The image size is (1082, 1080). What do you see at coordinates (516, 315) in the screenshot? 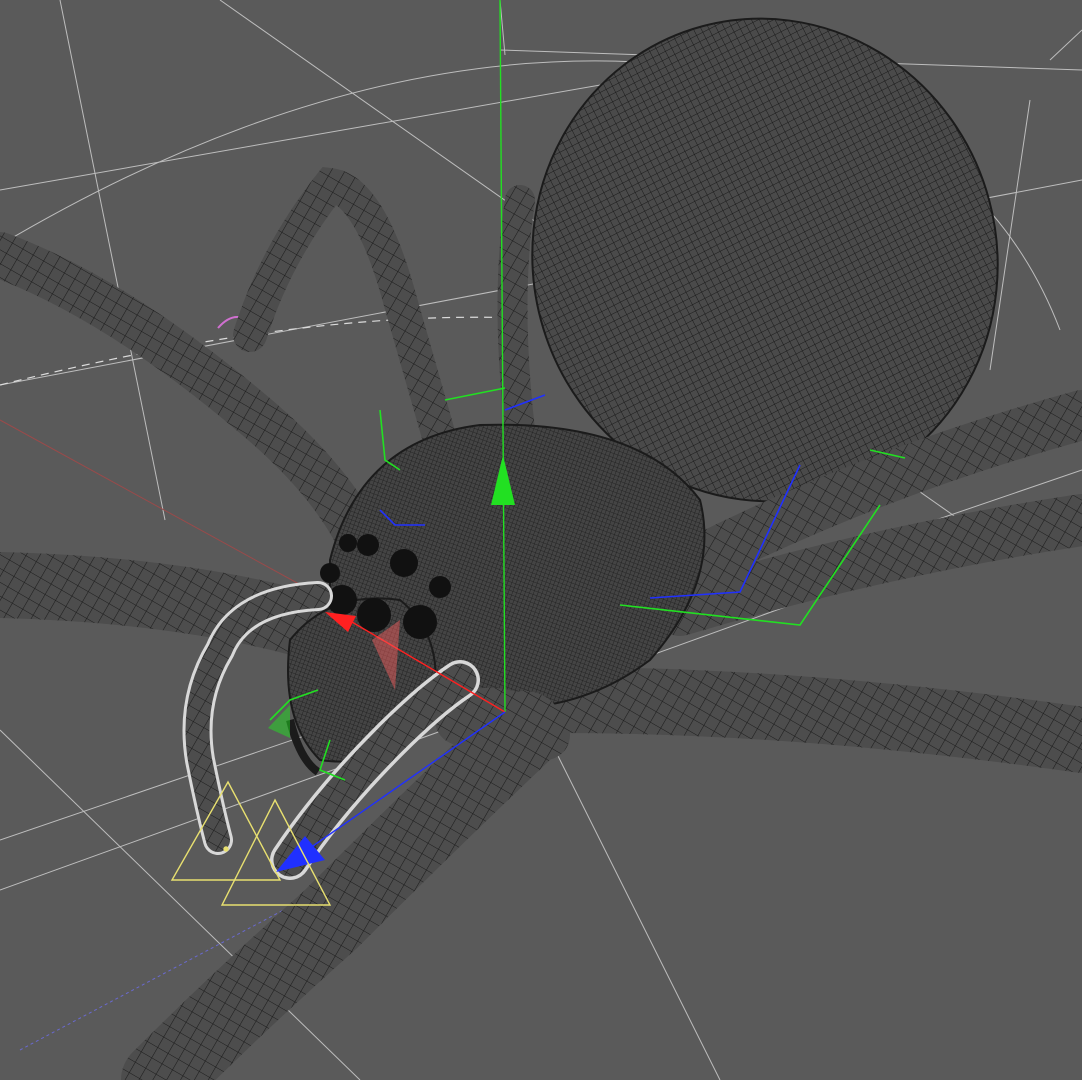
I see `leg-back-middle` at bounding box center [516, 315].